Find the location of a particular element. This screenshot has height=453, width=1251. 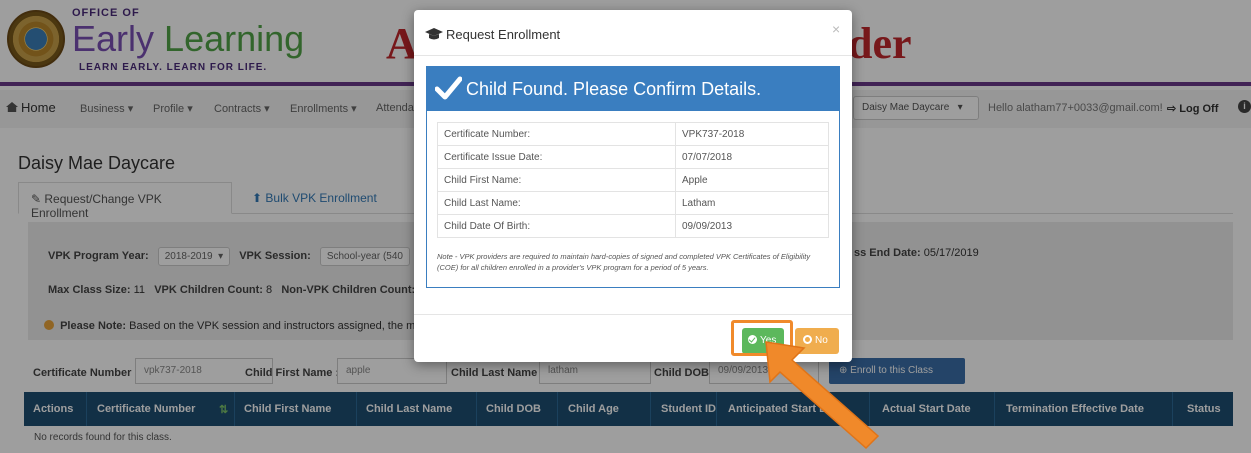

table-row: Child Last Name: Latham is located at coordinates (633, 203).